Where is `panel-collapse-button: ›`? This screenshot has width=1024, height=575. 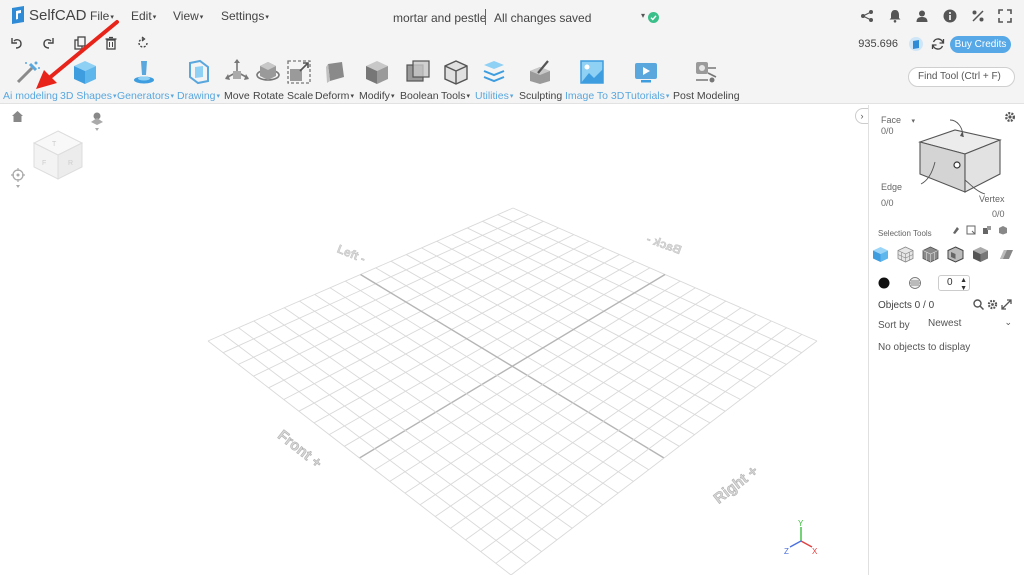 panel-collapse-button: › is located at coordinates (862, 116).